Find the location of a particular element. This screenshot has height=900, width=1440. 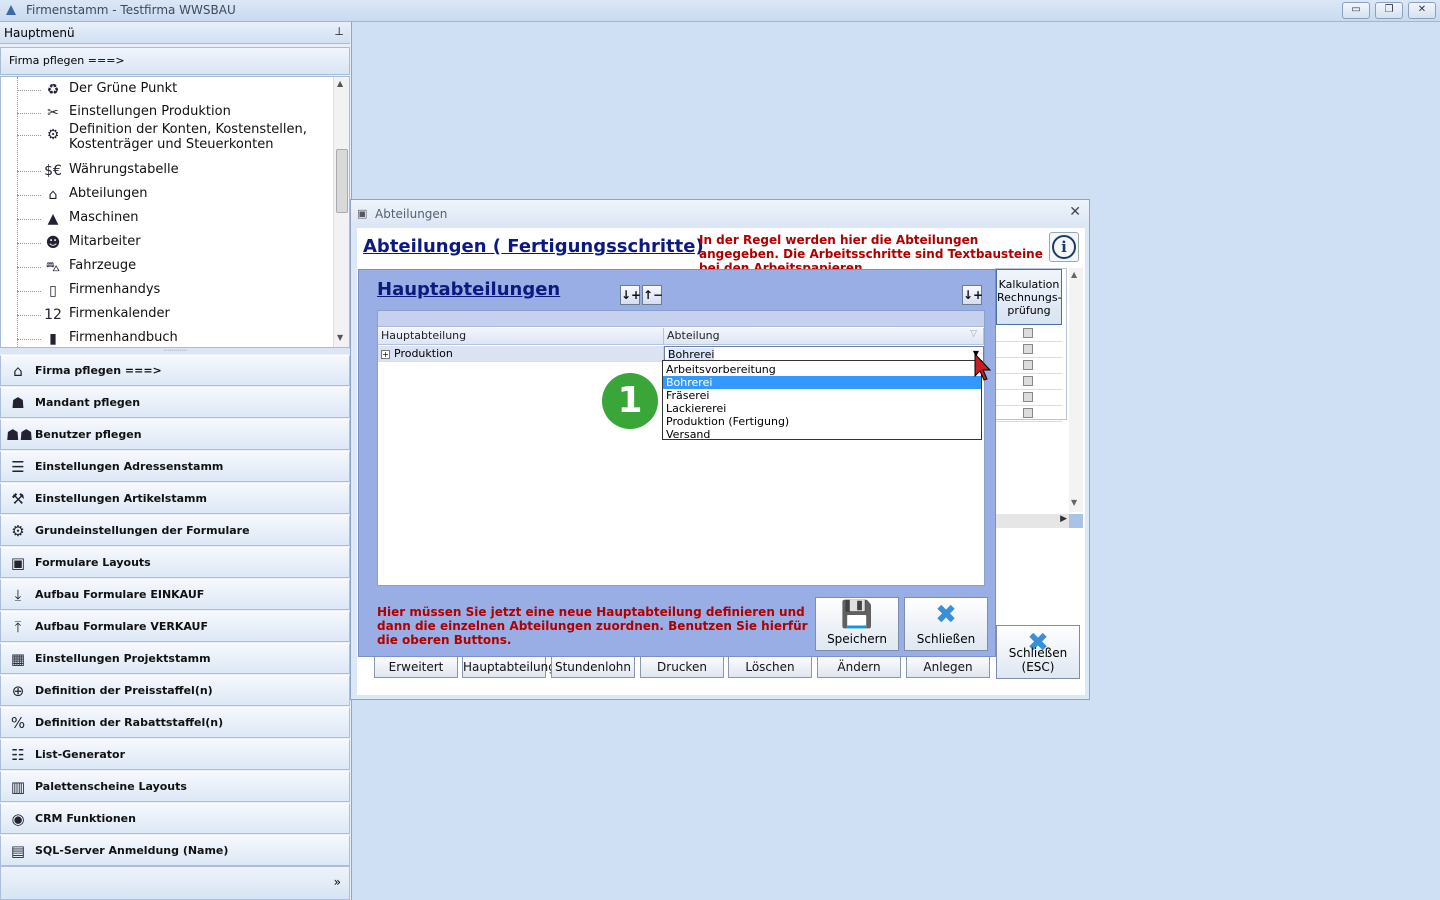

abteilungen-window-titlebar: ▣ Abteilungen ✕ is located at coordinates (720, 213).